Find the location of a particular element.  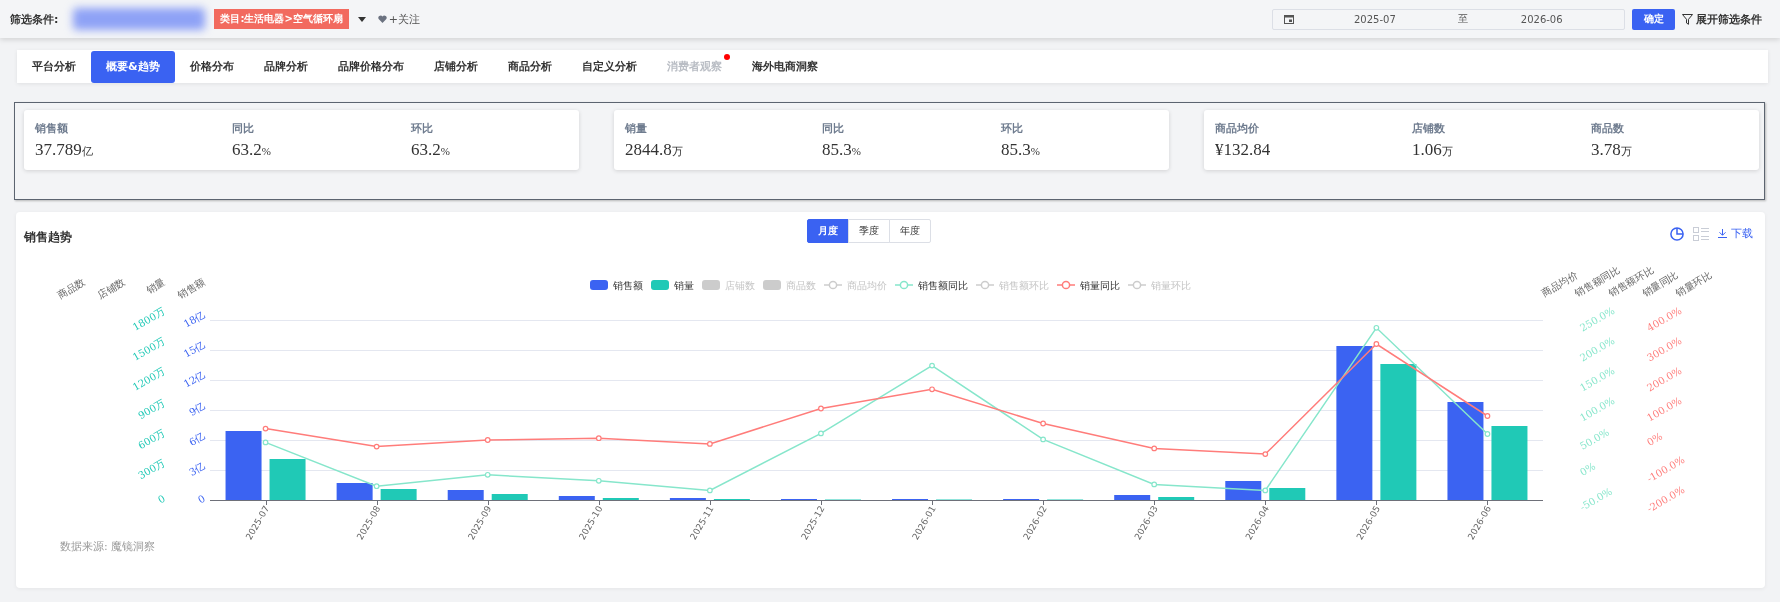

axis-title: 销量 is located at coordinates (155, 286).